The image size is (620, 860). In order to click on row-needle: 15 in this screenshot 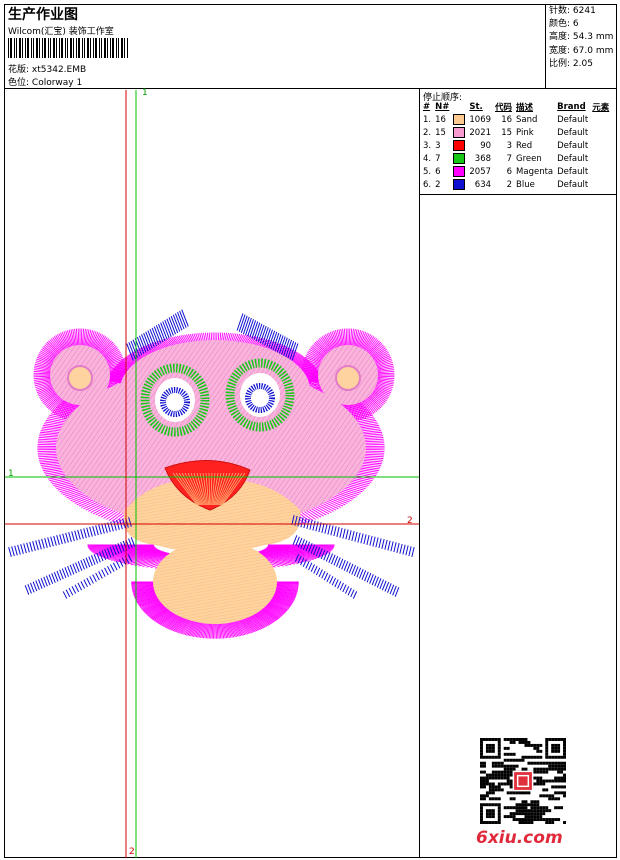, I will do `click(440, 132)`.